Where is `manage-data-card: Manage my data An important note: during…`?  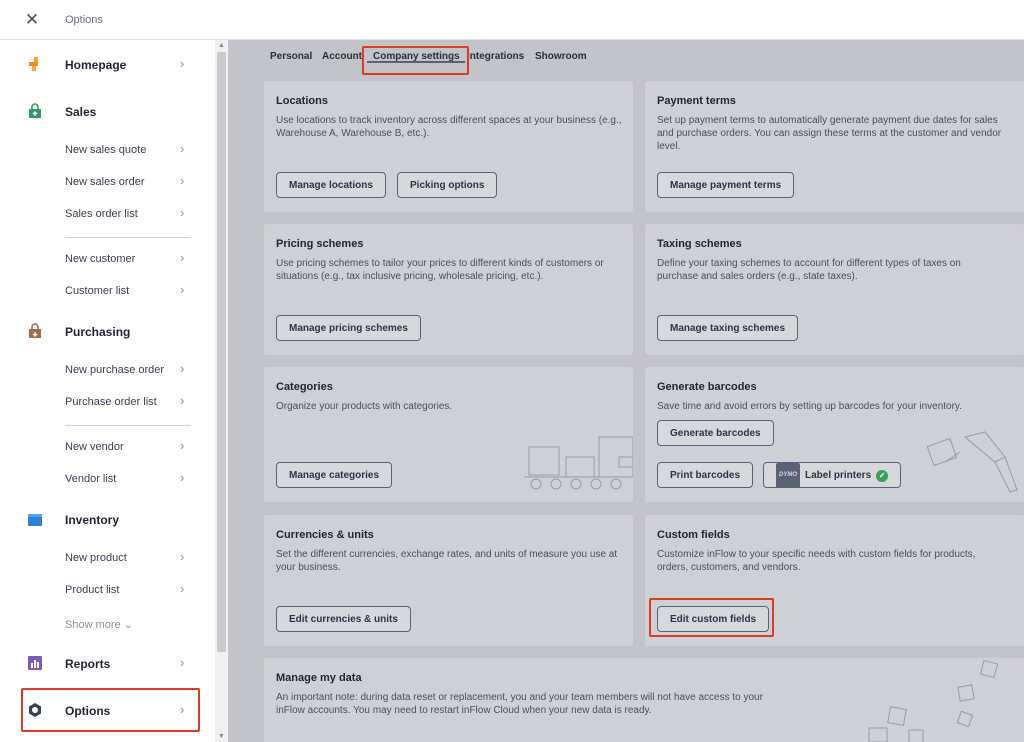
manage-data-card: Manage my data An important note: during… is located at coordinates (644, 700).